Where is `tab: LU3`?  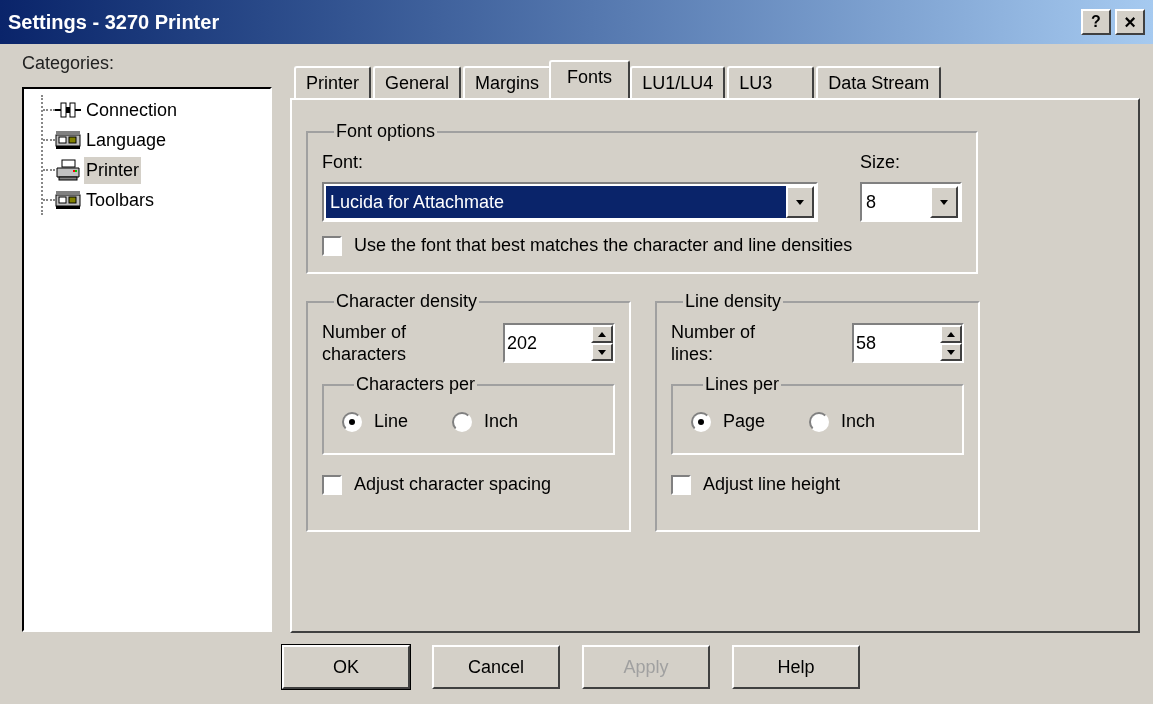
tab: LU3 is located at coordinates (771, 82).